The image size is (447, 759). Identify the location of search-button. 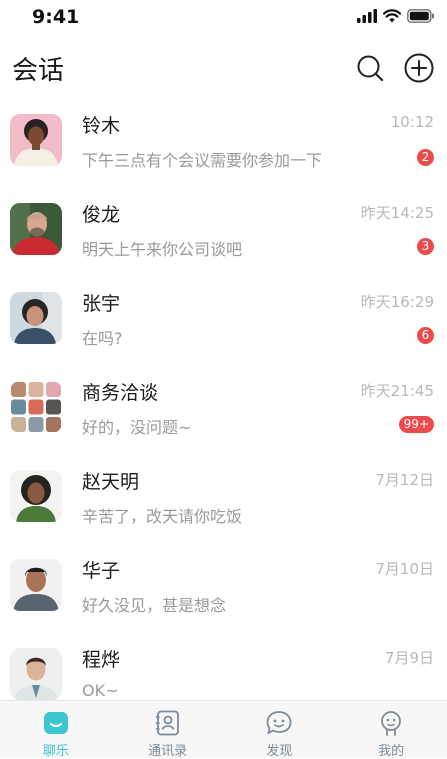
(370, 68).